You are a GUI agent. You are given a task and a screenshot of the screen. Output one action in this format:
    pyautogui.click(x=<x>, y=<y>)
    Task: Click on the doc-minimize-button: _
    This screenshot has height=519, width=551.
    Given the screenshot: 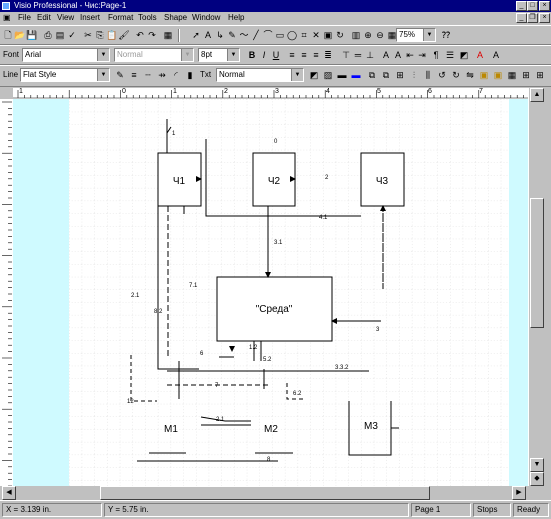 What is the action you would take?
    pyautogui.click(x=521, y=18)
    